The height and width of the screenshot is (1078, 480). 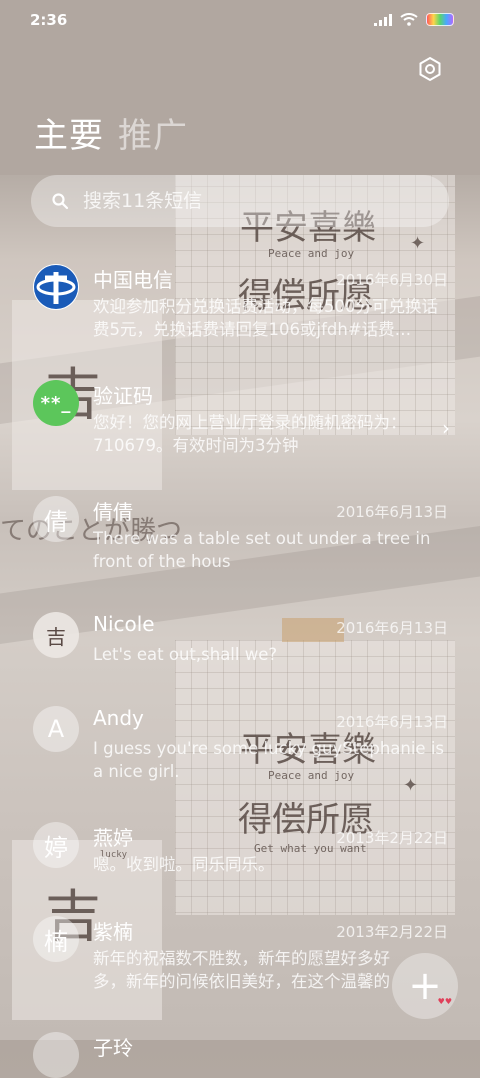 I want to click on avatar: 楠, so click(x=56, y=939).